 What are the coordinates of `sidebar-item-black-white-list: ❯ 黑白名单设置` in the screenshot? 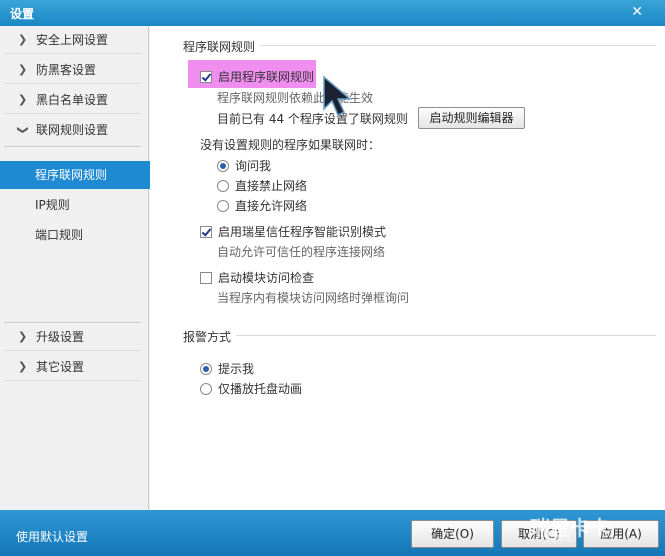 It's located at (72, 100).